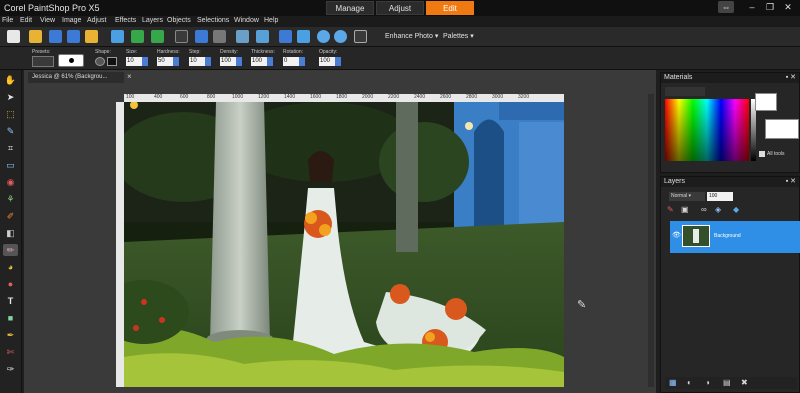 This screenshot has height=393, width=800. I want to click on brush-preview, so click(71, 60).